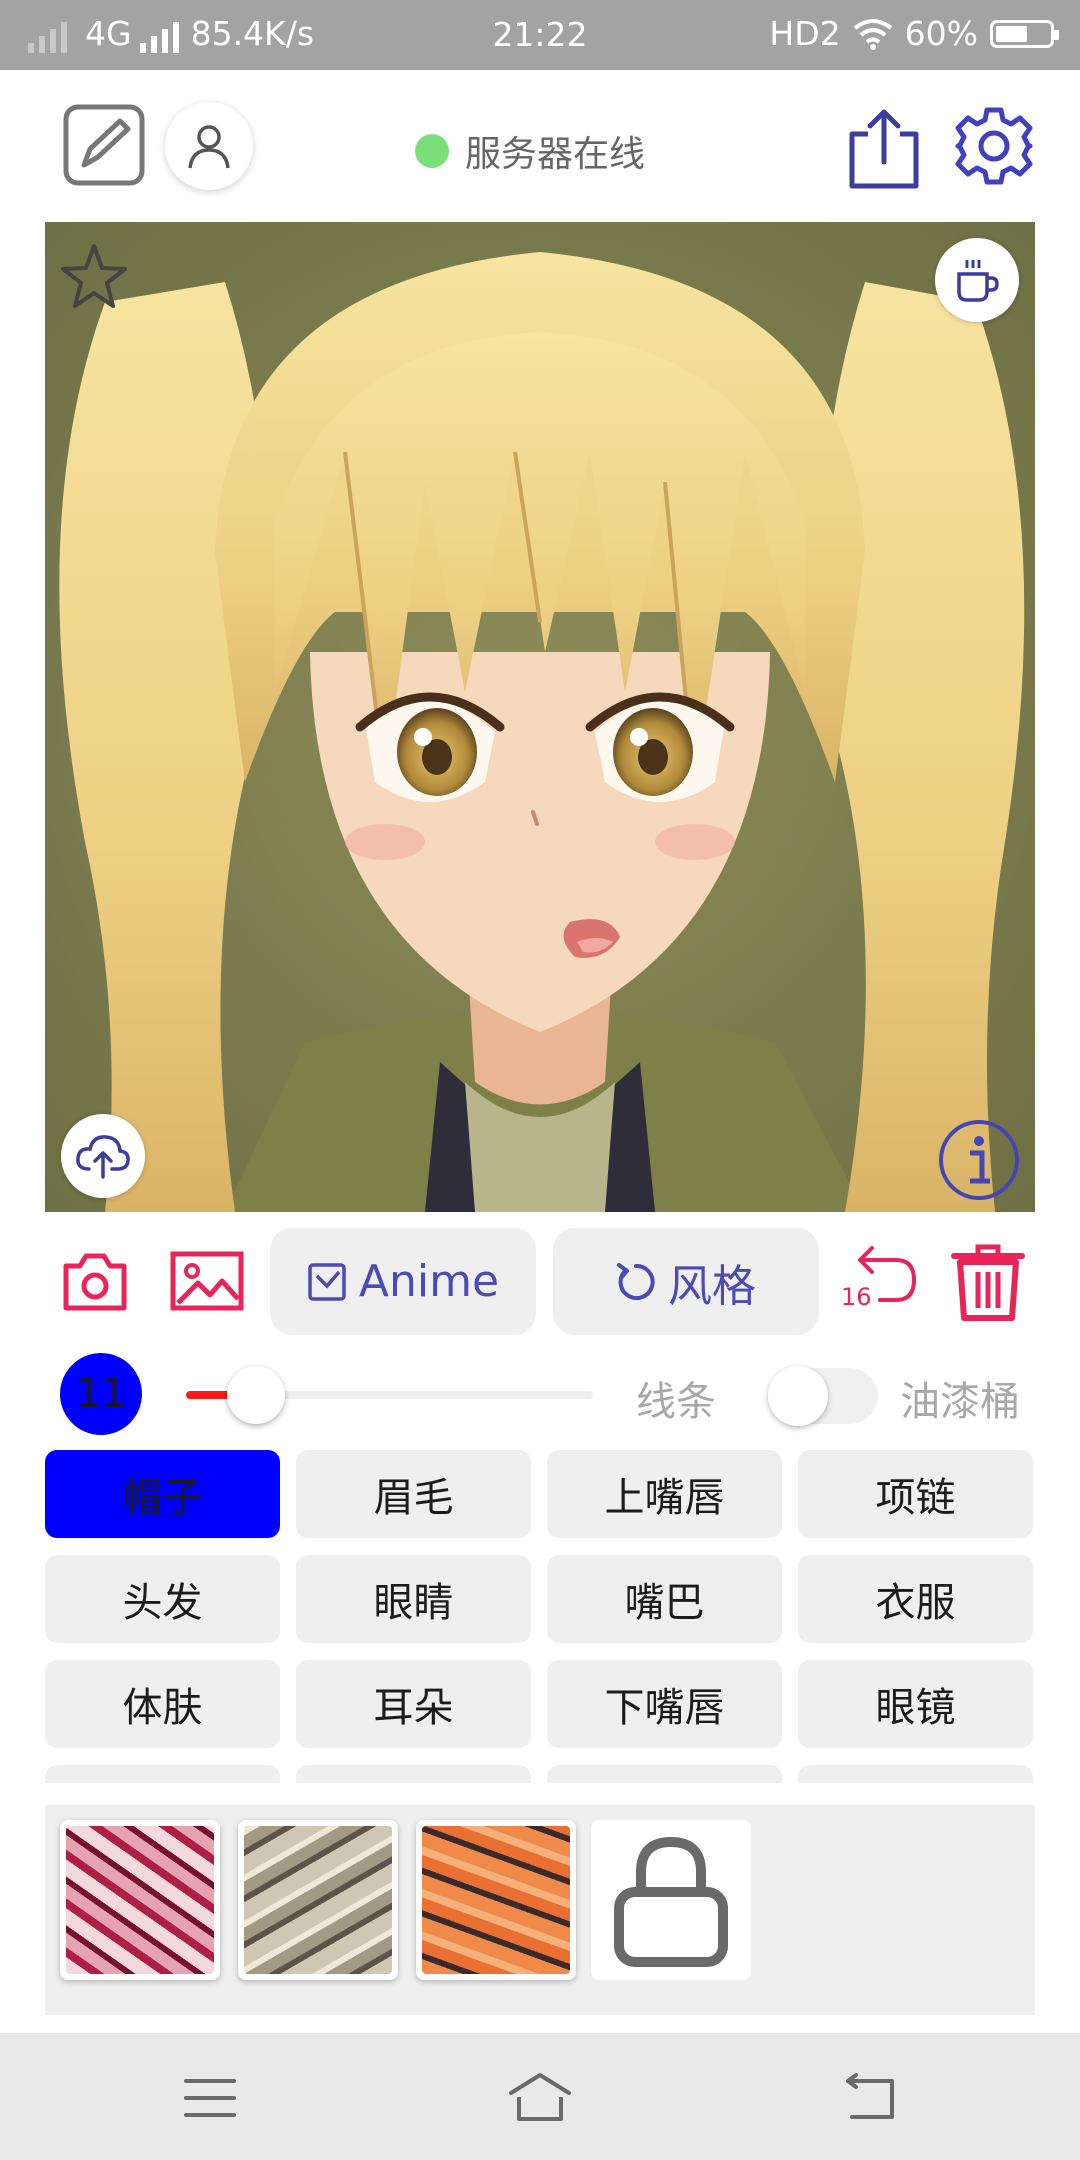 The width and height of the screenshot is (1080, 2160). I want to click on toggle-knob, so click(798, 1396).